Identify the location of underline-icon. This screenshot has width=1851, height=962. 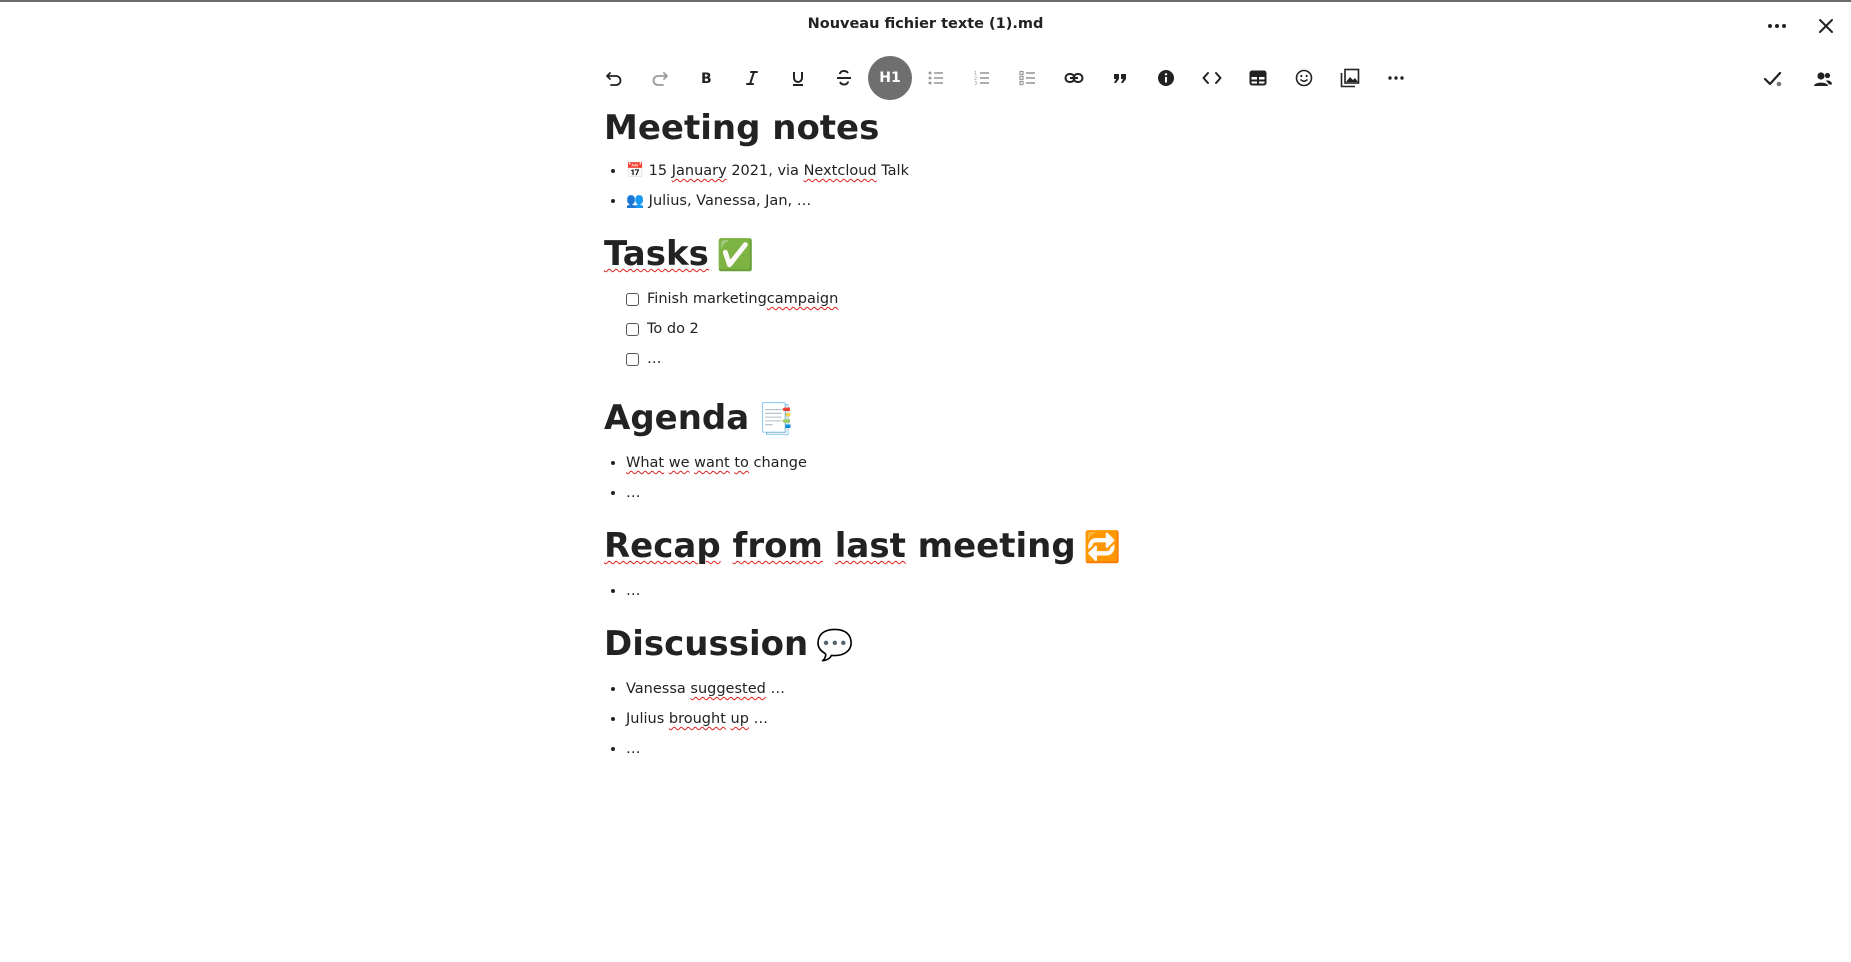
(798, 78).